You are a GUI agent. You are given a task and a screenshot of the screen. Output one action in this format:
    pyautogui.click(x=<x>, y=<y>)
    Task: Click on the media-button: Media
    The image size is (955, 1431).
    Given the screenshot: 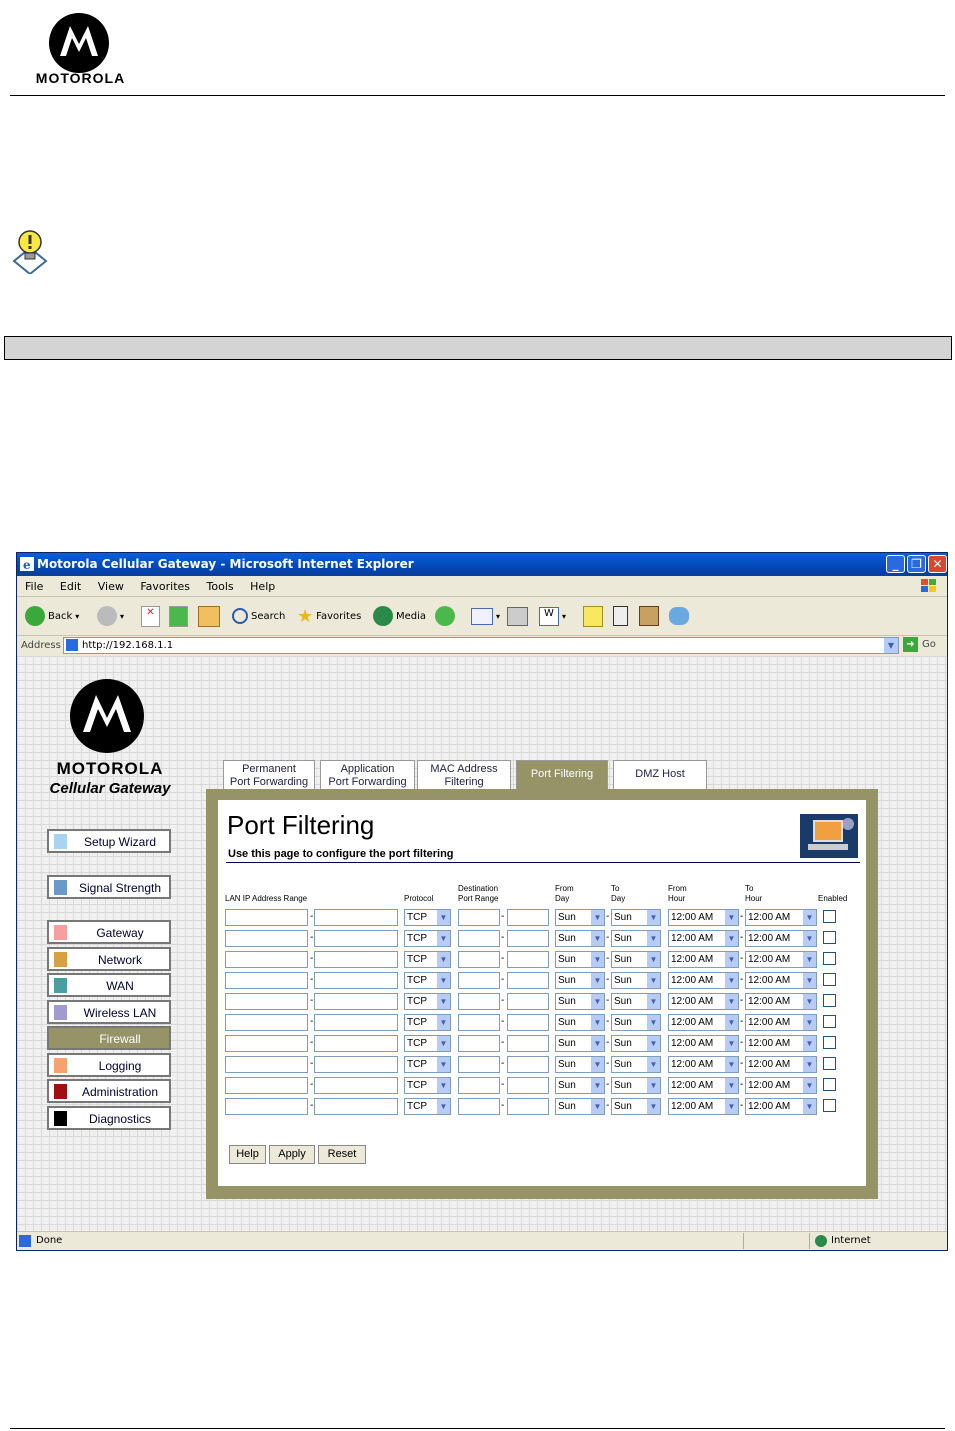 What is the action you would take?
    pyautogui.click(x=399, y=616)
    